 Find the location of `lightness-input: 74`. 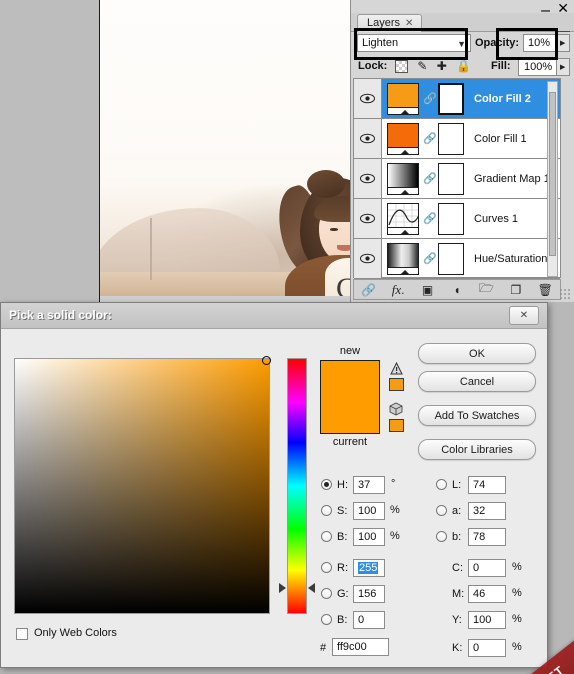

lightness-input: 74 is located at coordinates (487, 485).